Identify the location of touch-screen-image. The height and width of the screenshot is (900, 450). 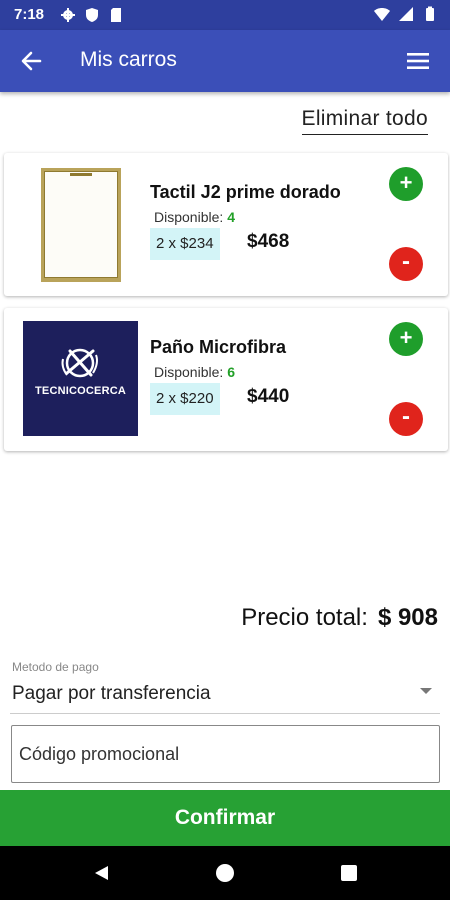
(81, 225).